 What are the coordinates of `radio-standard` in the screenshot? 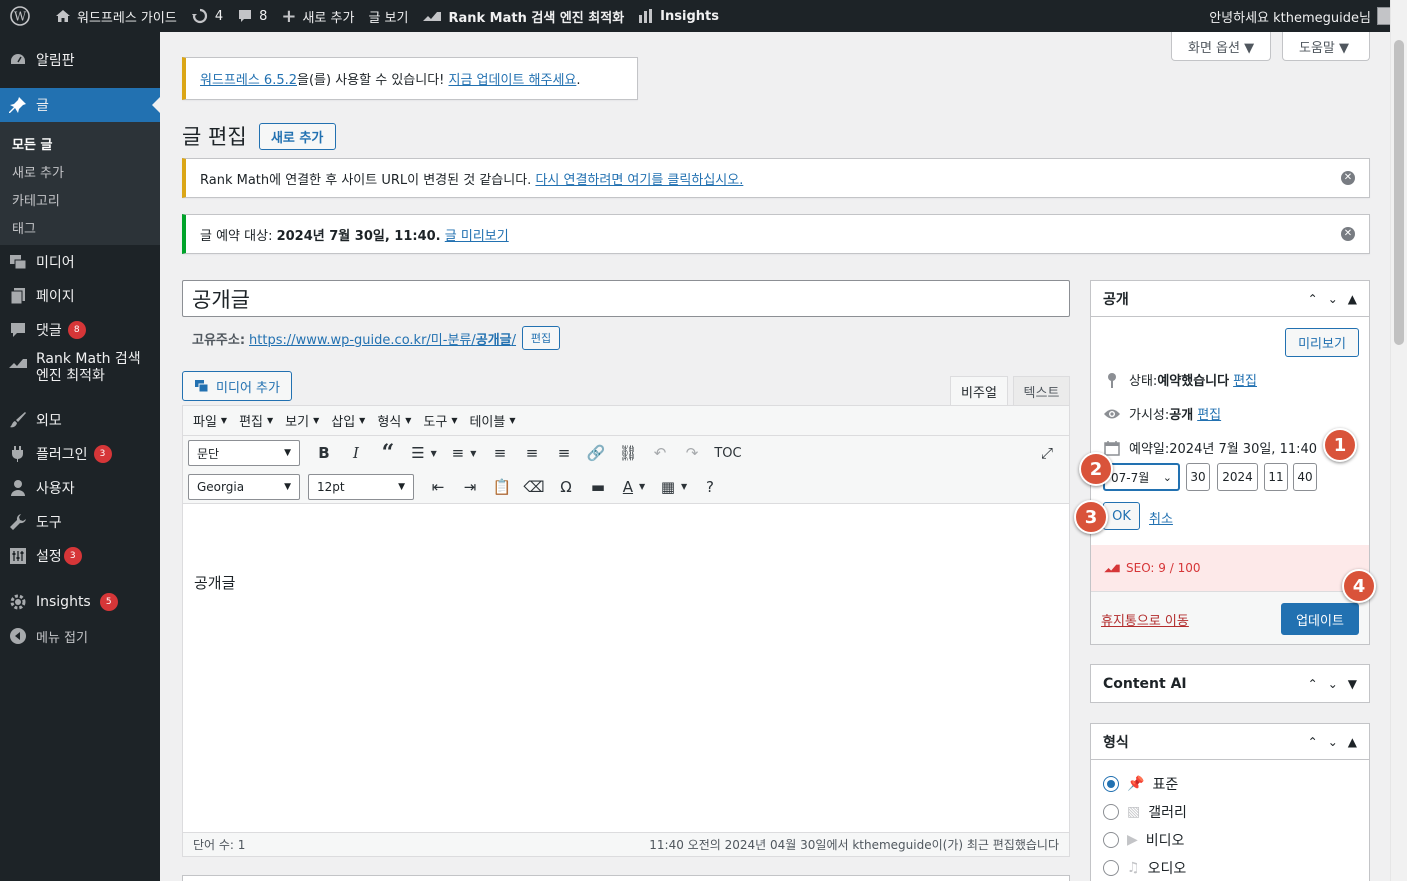 It's located at (1111, 784).